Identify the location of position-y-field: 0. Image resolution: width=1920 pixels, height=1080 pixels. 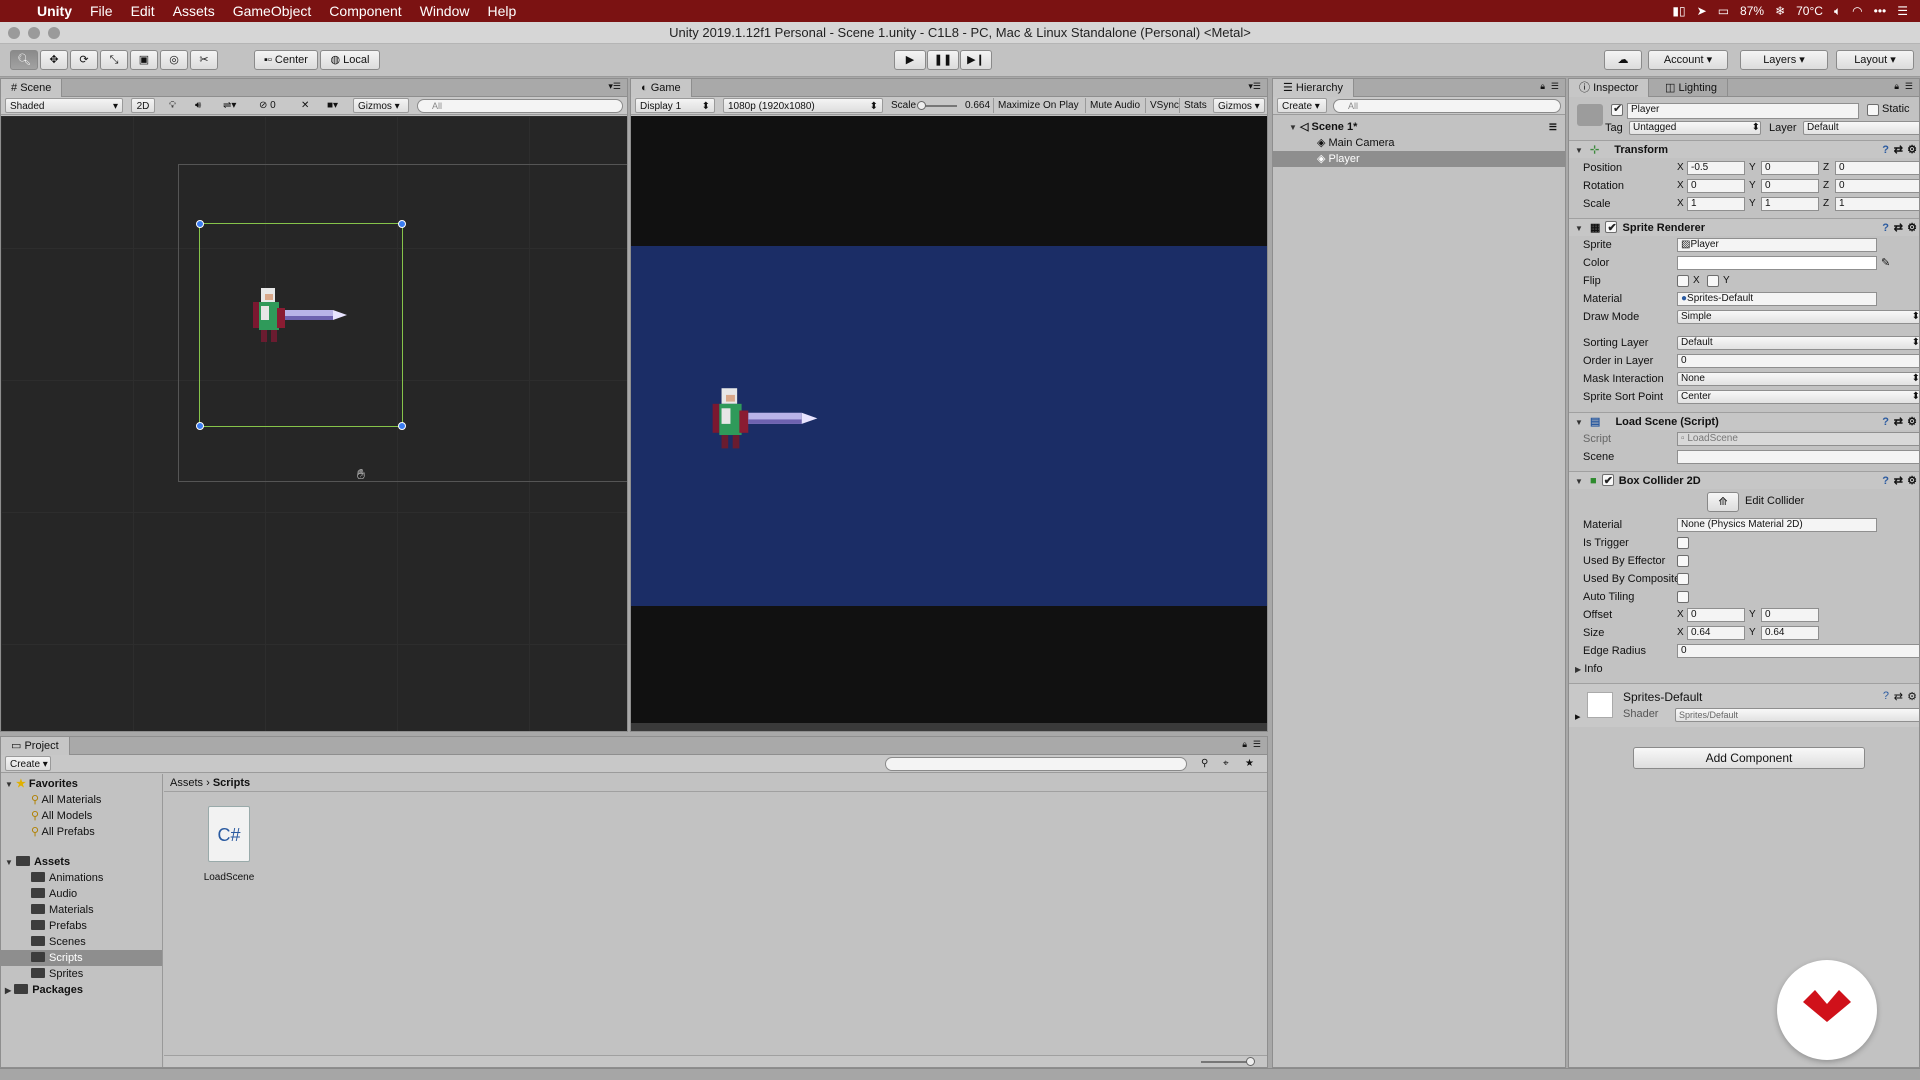
(1790, 168).